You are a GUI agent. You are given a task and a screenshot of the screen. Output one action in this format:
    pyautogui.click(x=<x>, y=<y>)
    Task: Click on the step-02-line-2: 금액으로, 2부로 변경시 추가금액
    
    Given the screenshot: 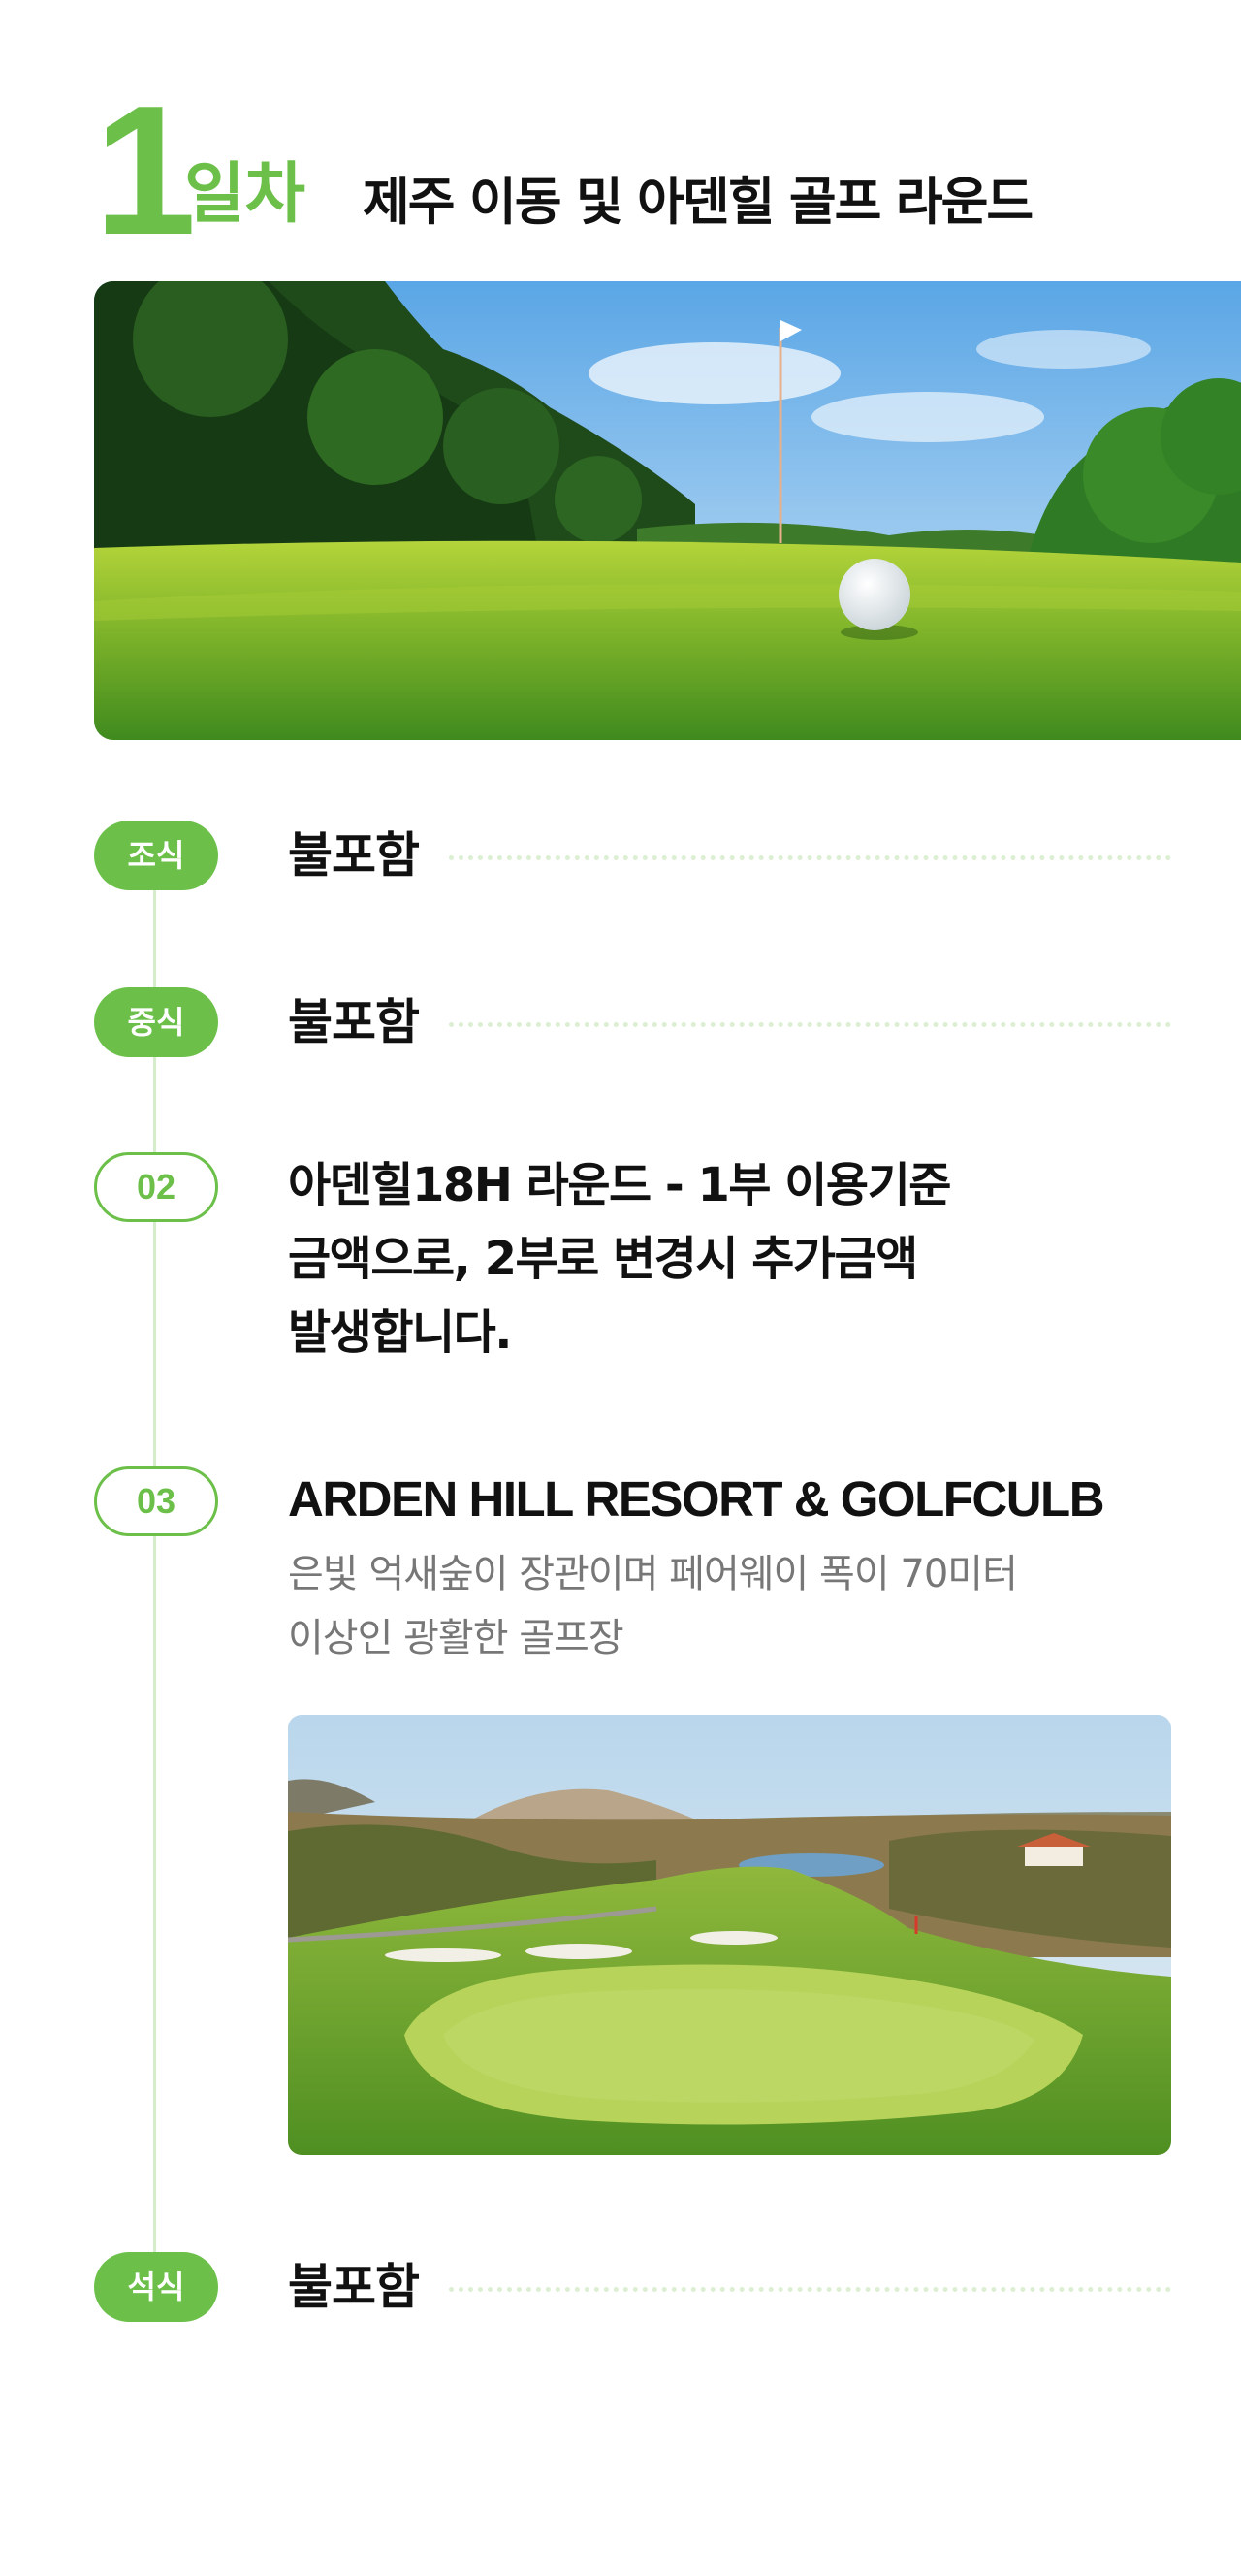 What is the action you would take?
    pyautogui.click(x=603, y=1259)
    